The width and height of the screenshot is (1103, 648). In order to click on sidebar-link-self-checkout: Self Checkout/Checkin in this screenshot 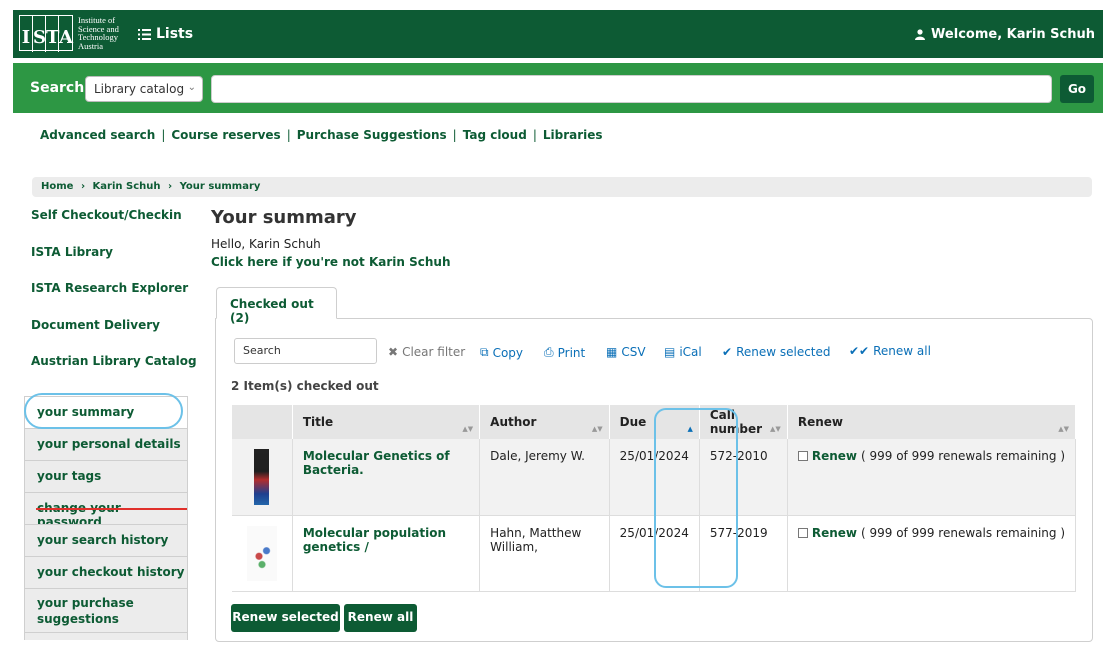, I will do `click(106, 215)`.